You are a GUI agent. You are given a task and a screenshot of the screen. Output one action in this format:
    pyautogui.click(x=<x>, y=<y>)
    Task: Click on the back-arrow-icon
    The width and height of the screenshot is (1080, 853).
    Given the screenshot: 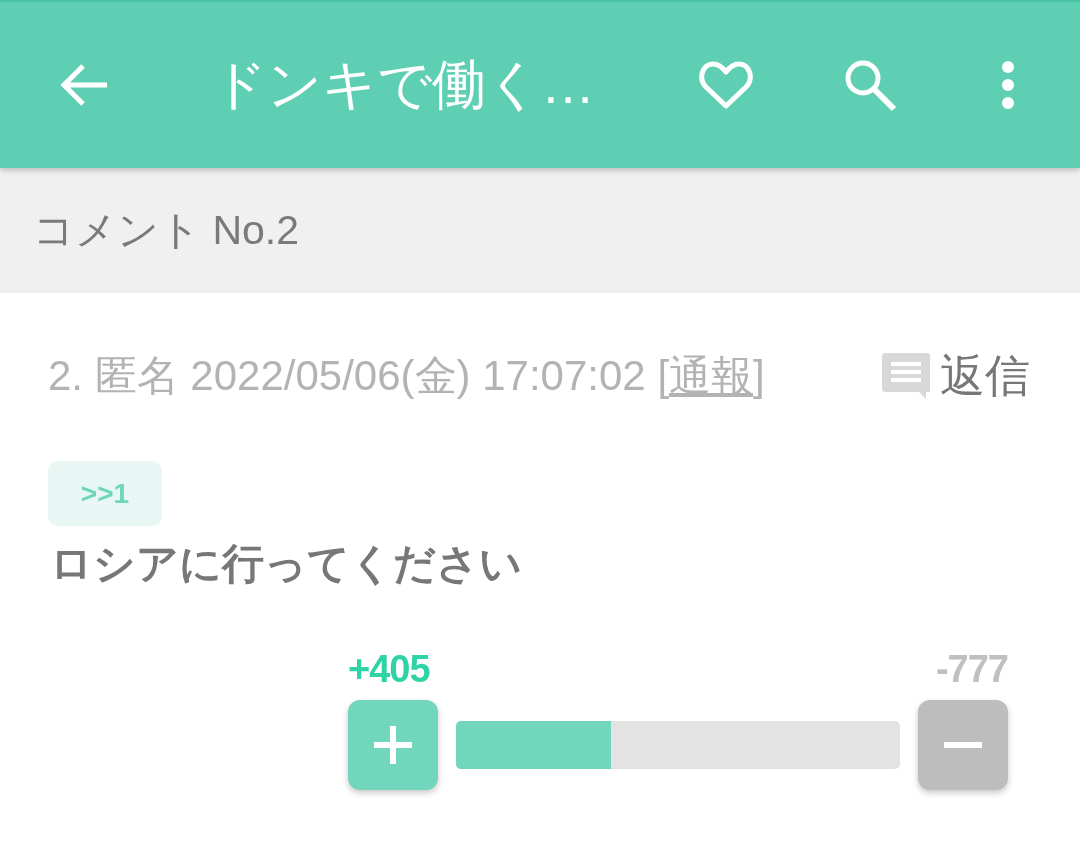 What is the action you would take?
    pyautogui.click(x=84, y=85)
    